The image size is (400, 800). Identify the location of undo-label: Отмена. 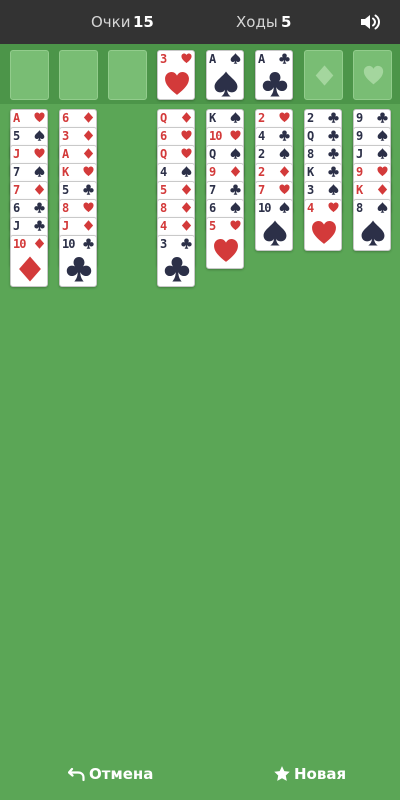
(121, 774).